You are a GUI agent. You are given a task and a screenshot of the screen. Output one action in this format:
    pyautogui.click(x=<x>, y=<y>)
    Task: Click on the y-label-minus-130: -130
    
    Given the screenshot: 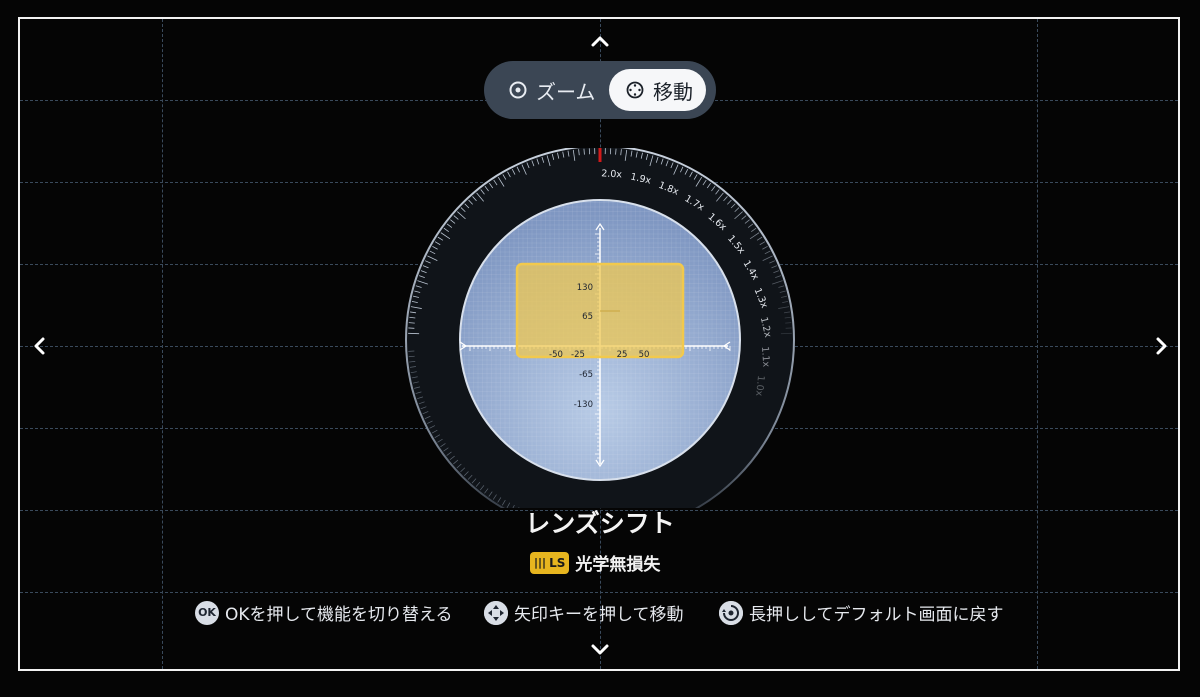 What is the action you would take?
    pyautogui.click(x=583, y=405)
    